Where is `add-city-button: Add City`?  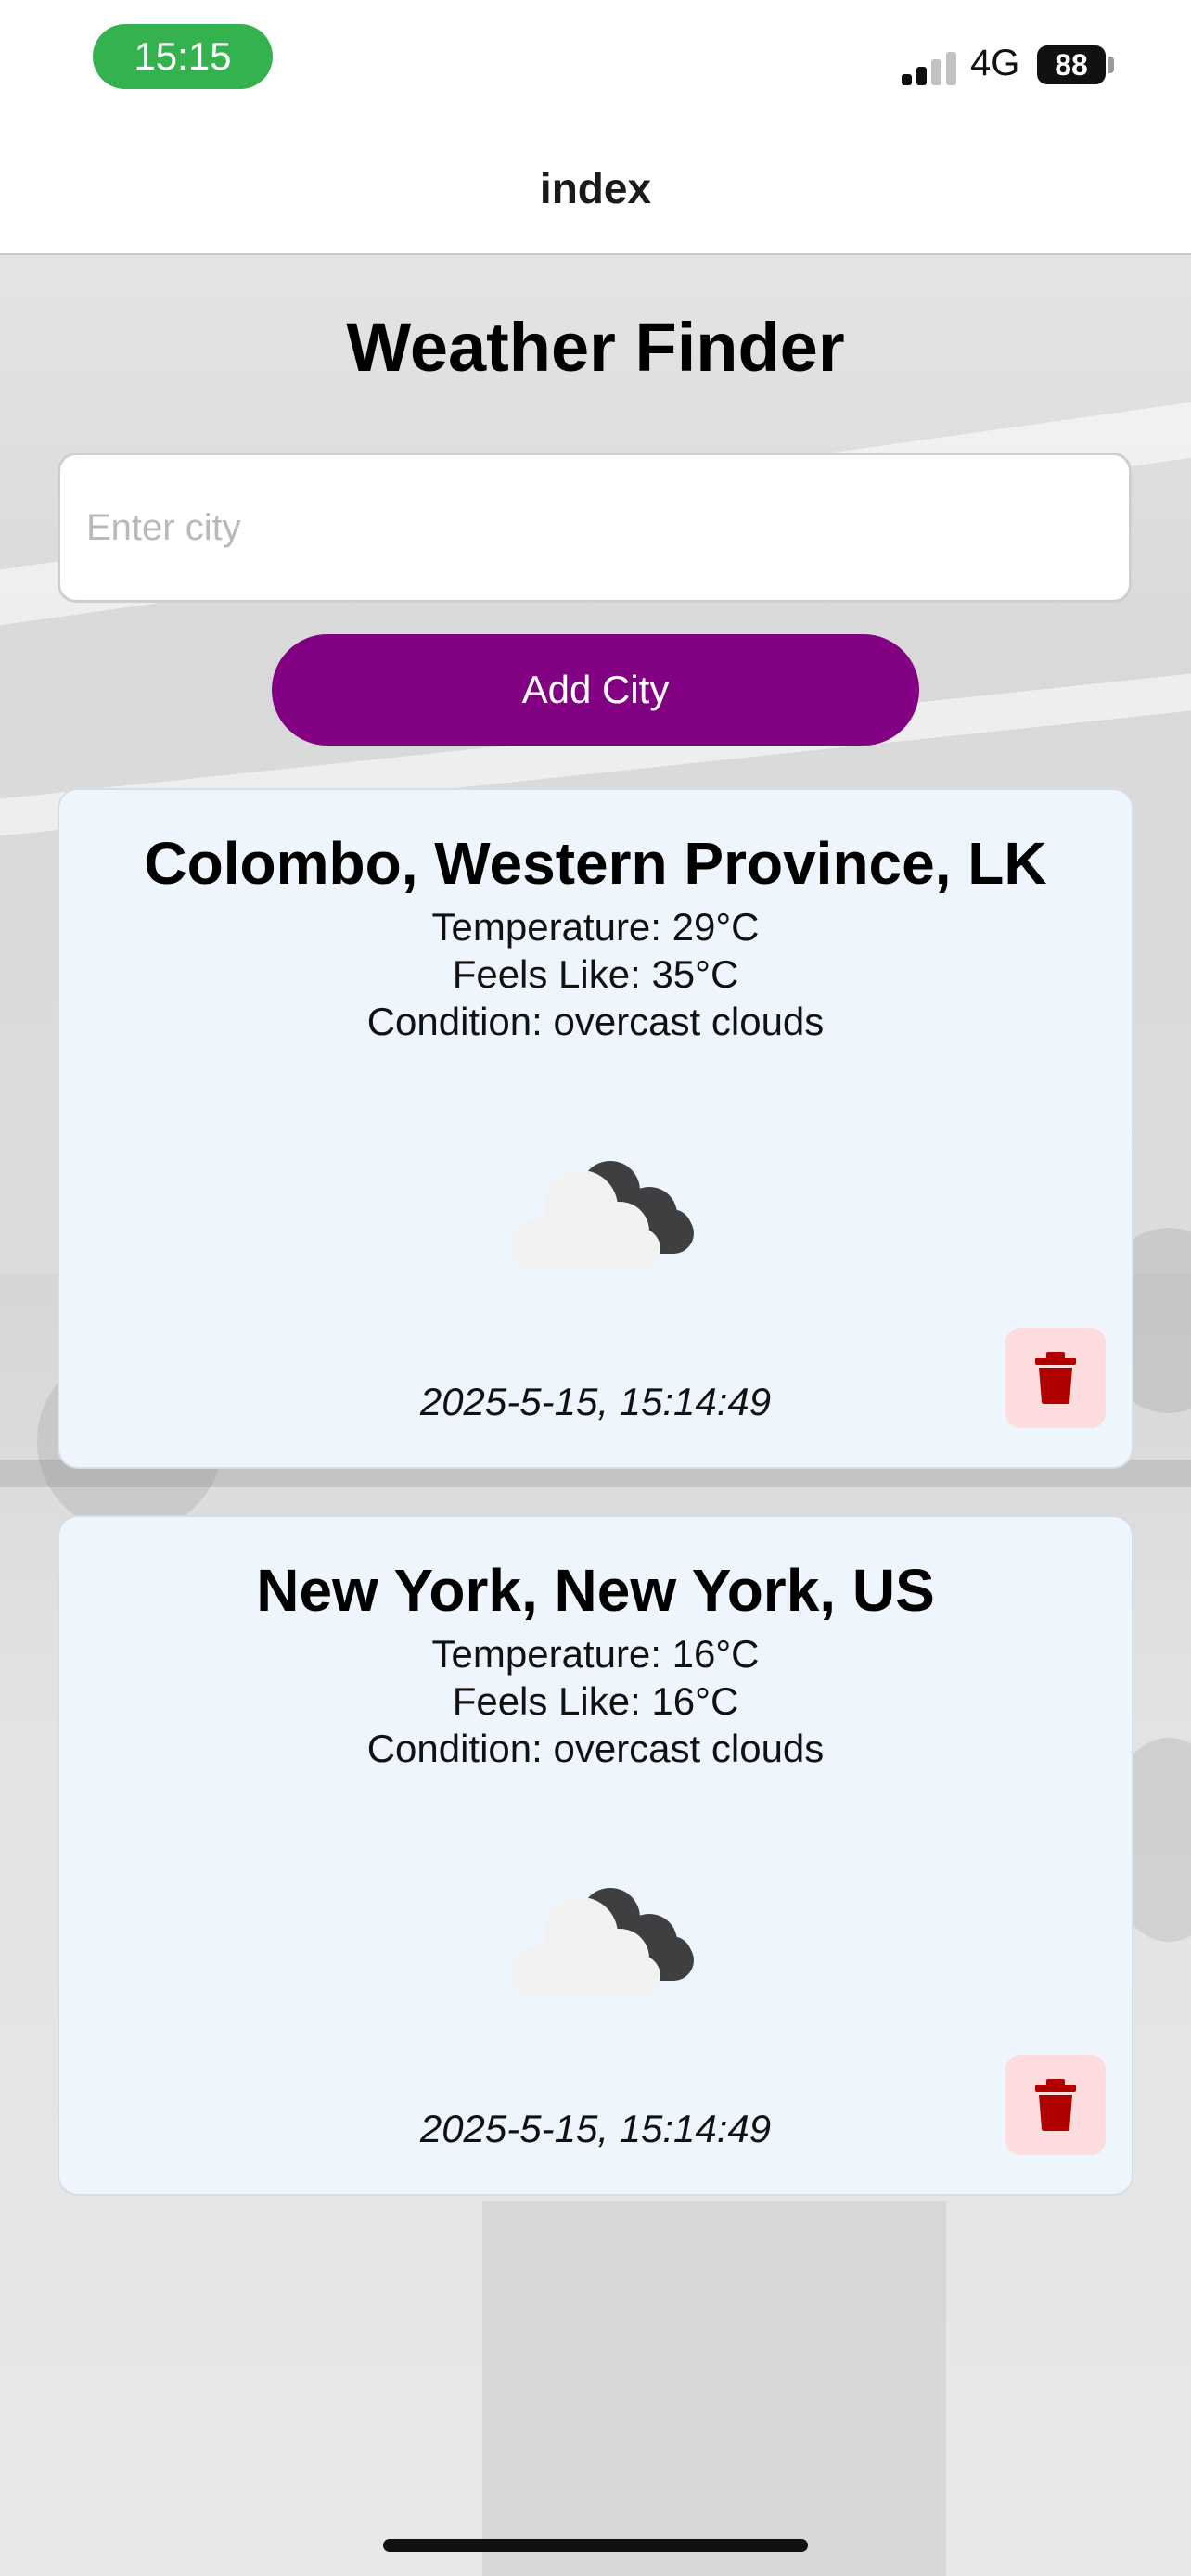 add-city-button: Add City is located at coordinates (595, 690).